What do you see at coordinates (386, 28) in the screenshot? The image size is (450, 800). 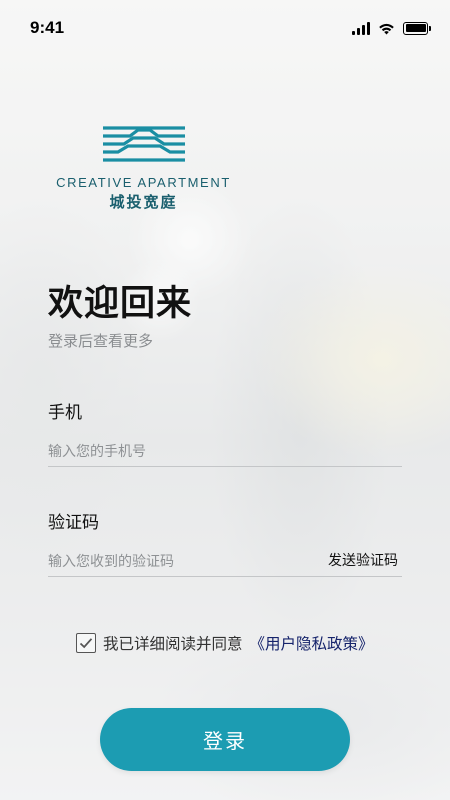 I see `wifi-icon` at bounding box center [386, 28].